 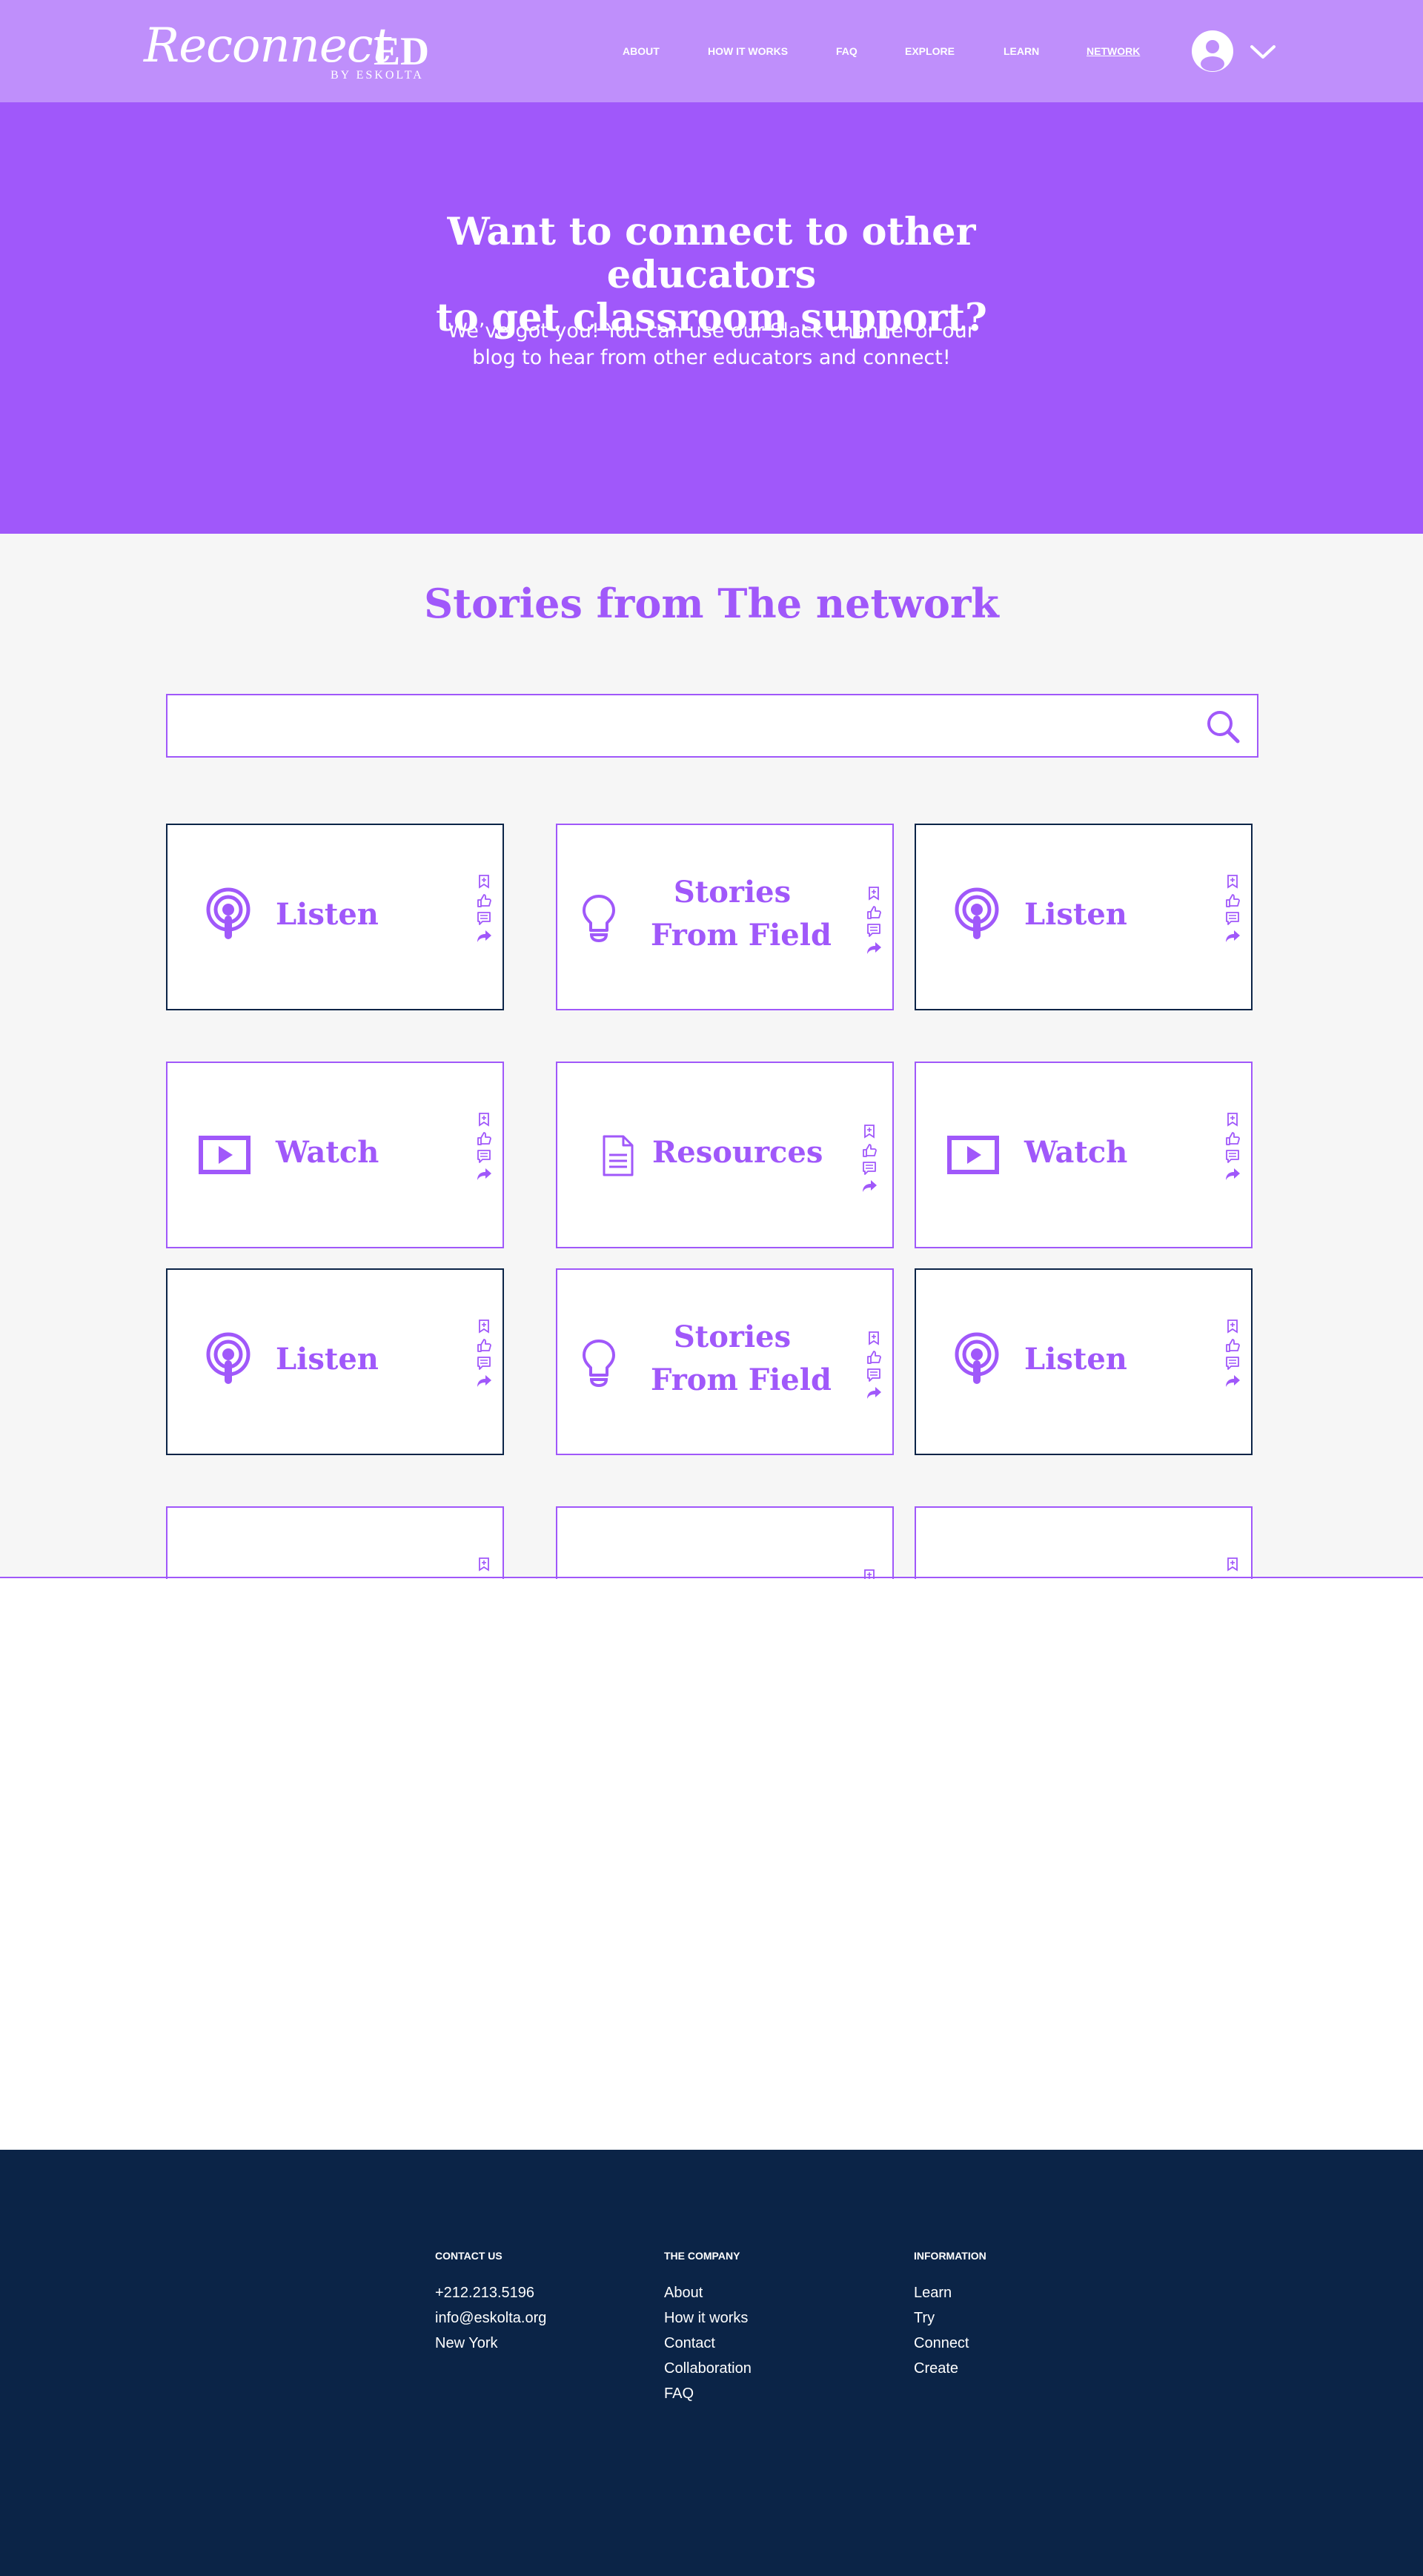 I want to click on reconnected-logo: Reconnect ED BY ESKOLTA, so click(x=292, y=52).